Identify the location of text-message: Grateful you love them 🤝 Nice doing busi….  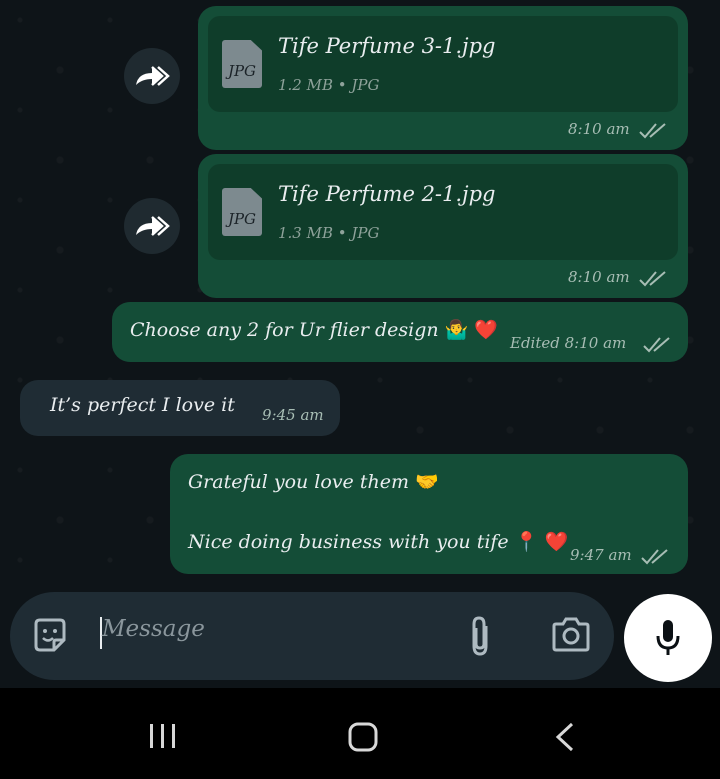
(429, 514).